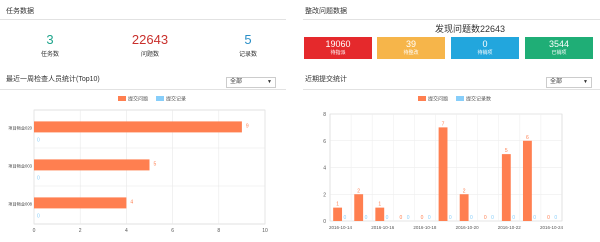 This screenshot has height=242, width=600. What do you see at coordinates (485, 44) in the screenshot?
I see `tile-pending-close-value: 0` at bounding box center [485, 44].